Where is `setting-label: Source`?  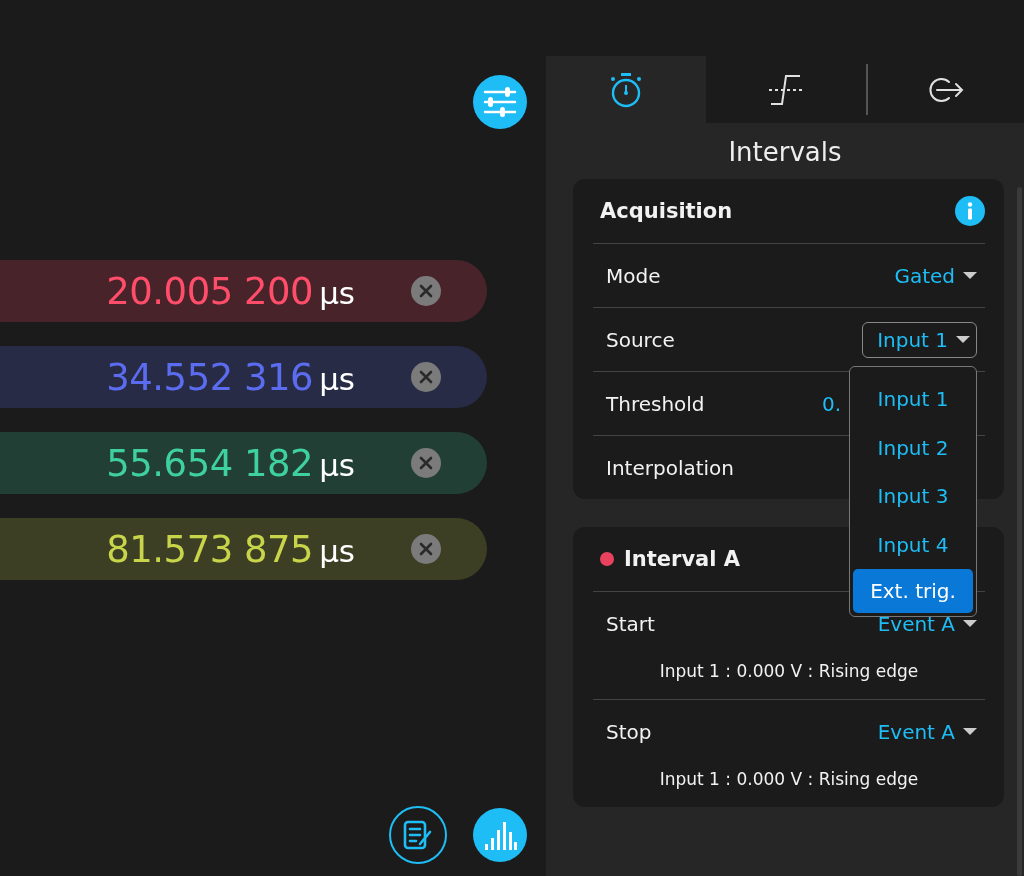
setting-label: Source is located at coordinates (640, 339).